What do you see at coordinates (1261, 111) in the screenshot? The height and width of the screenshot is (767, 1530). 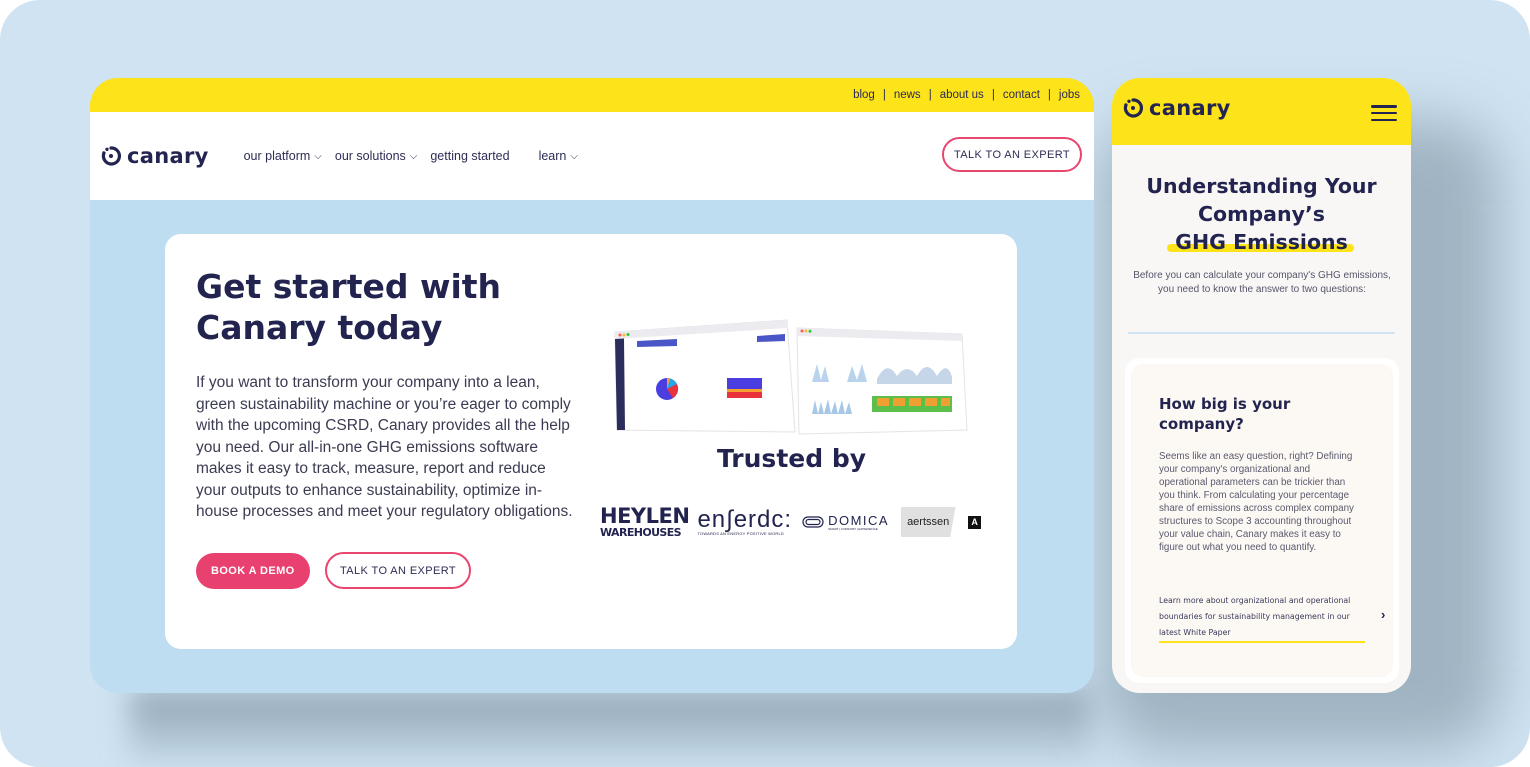 I see `mobile-header: canary` at bounding box center [1261, 111].